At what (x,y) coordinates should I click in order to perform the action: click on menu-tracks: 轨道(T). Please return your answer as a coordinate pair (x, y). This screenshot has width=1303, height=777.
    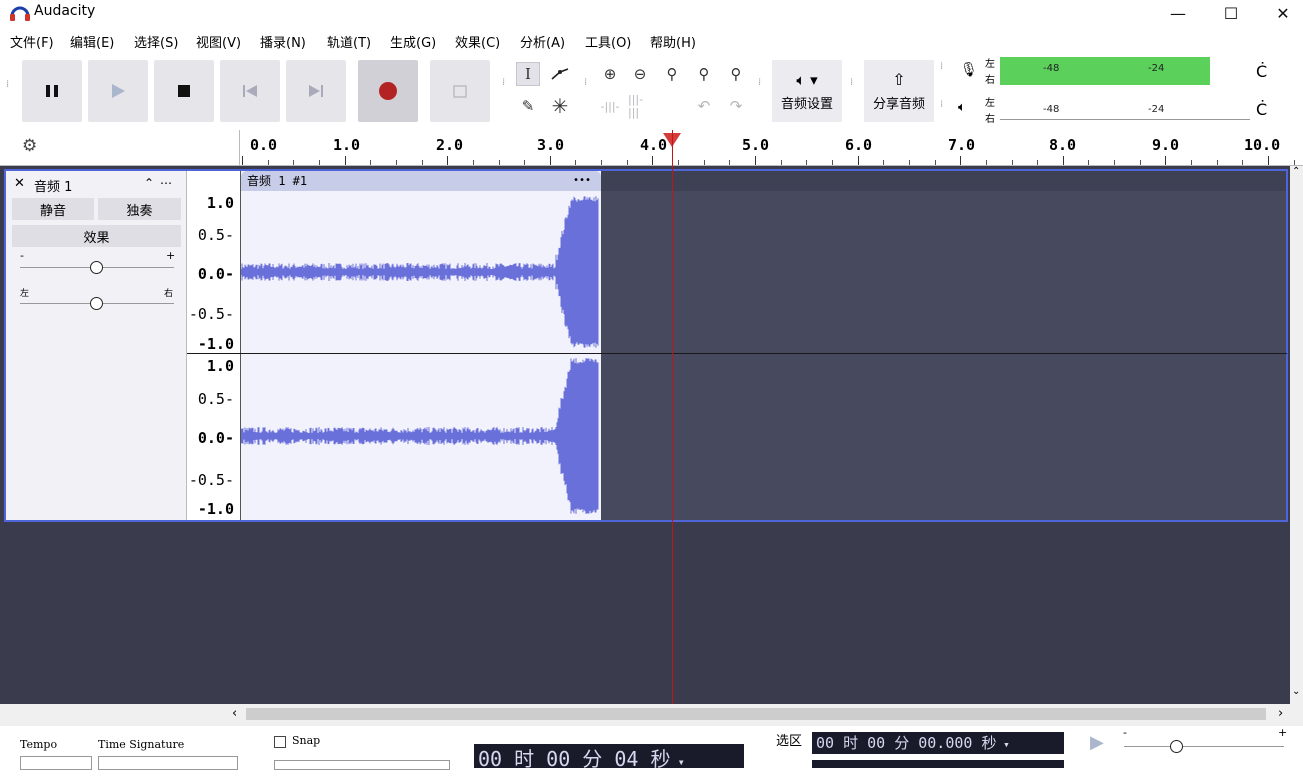
    Looking at the image, I should click on (349, 41).